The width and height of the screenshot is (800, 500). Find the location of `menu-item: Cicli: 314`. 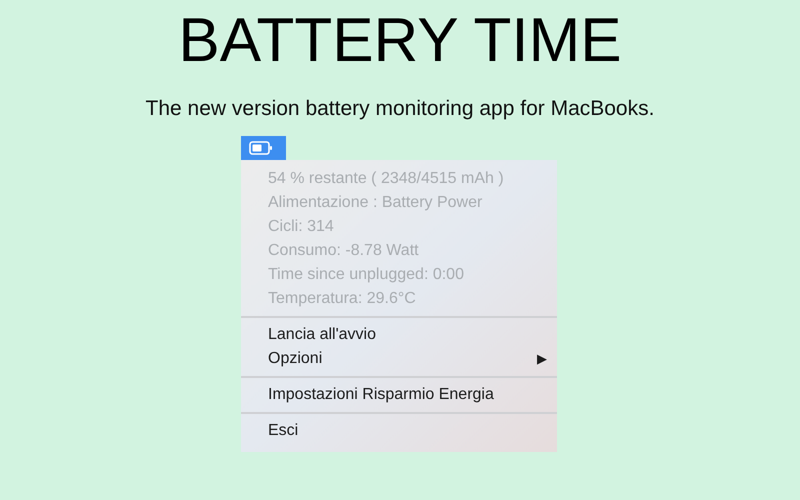

menu-item: Cicli: 314 is located at coordinates (301, 227).